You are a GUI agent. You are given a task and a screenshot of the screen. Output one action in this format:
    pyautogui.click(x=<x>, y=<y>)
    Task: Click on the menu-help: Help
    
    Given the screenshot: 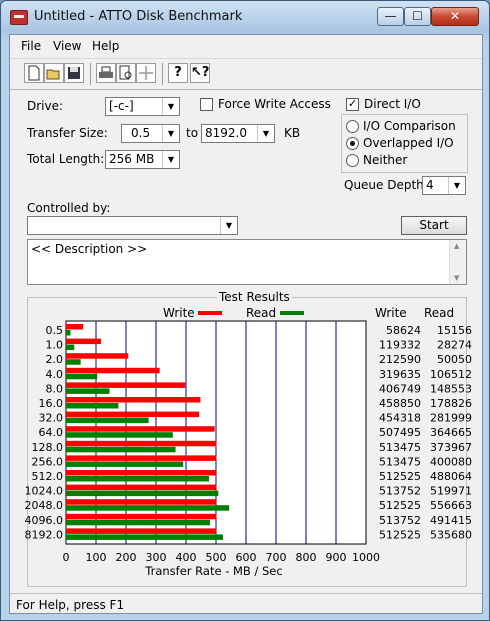 What is the action you would take?
    pyautogui.click(x=105, y=46)
    